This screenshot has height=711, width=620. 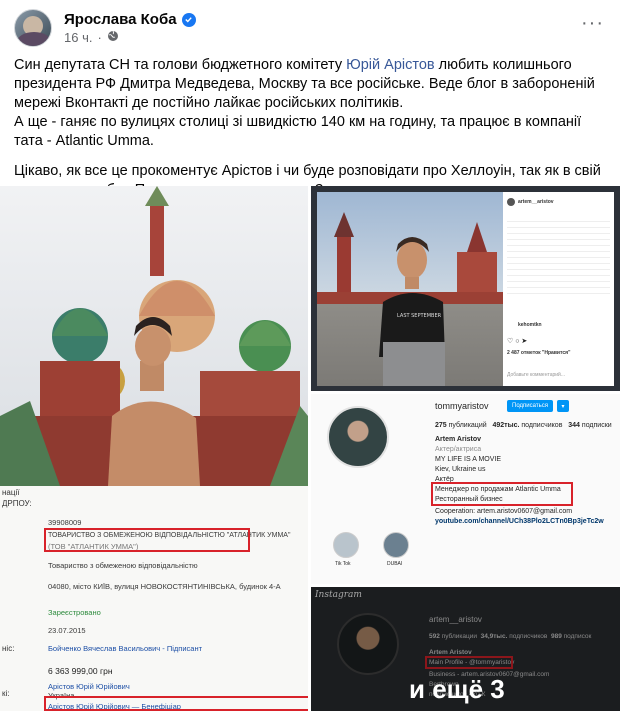 I want to click on profile-avatar, so click(x=358, y=437).